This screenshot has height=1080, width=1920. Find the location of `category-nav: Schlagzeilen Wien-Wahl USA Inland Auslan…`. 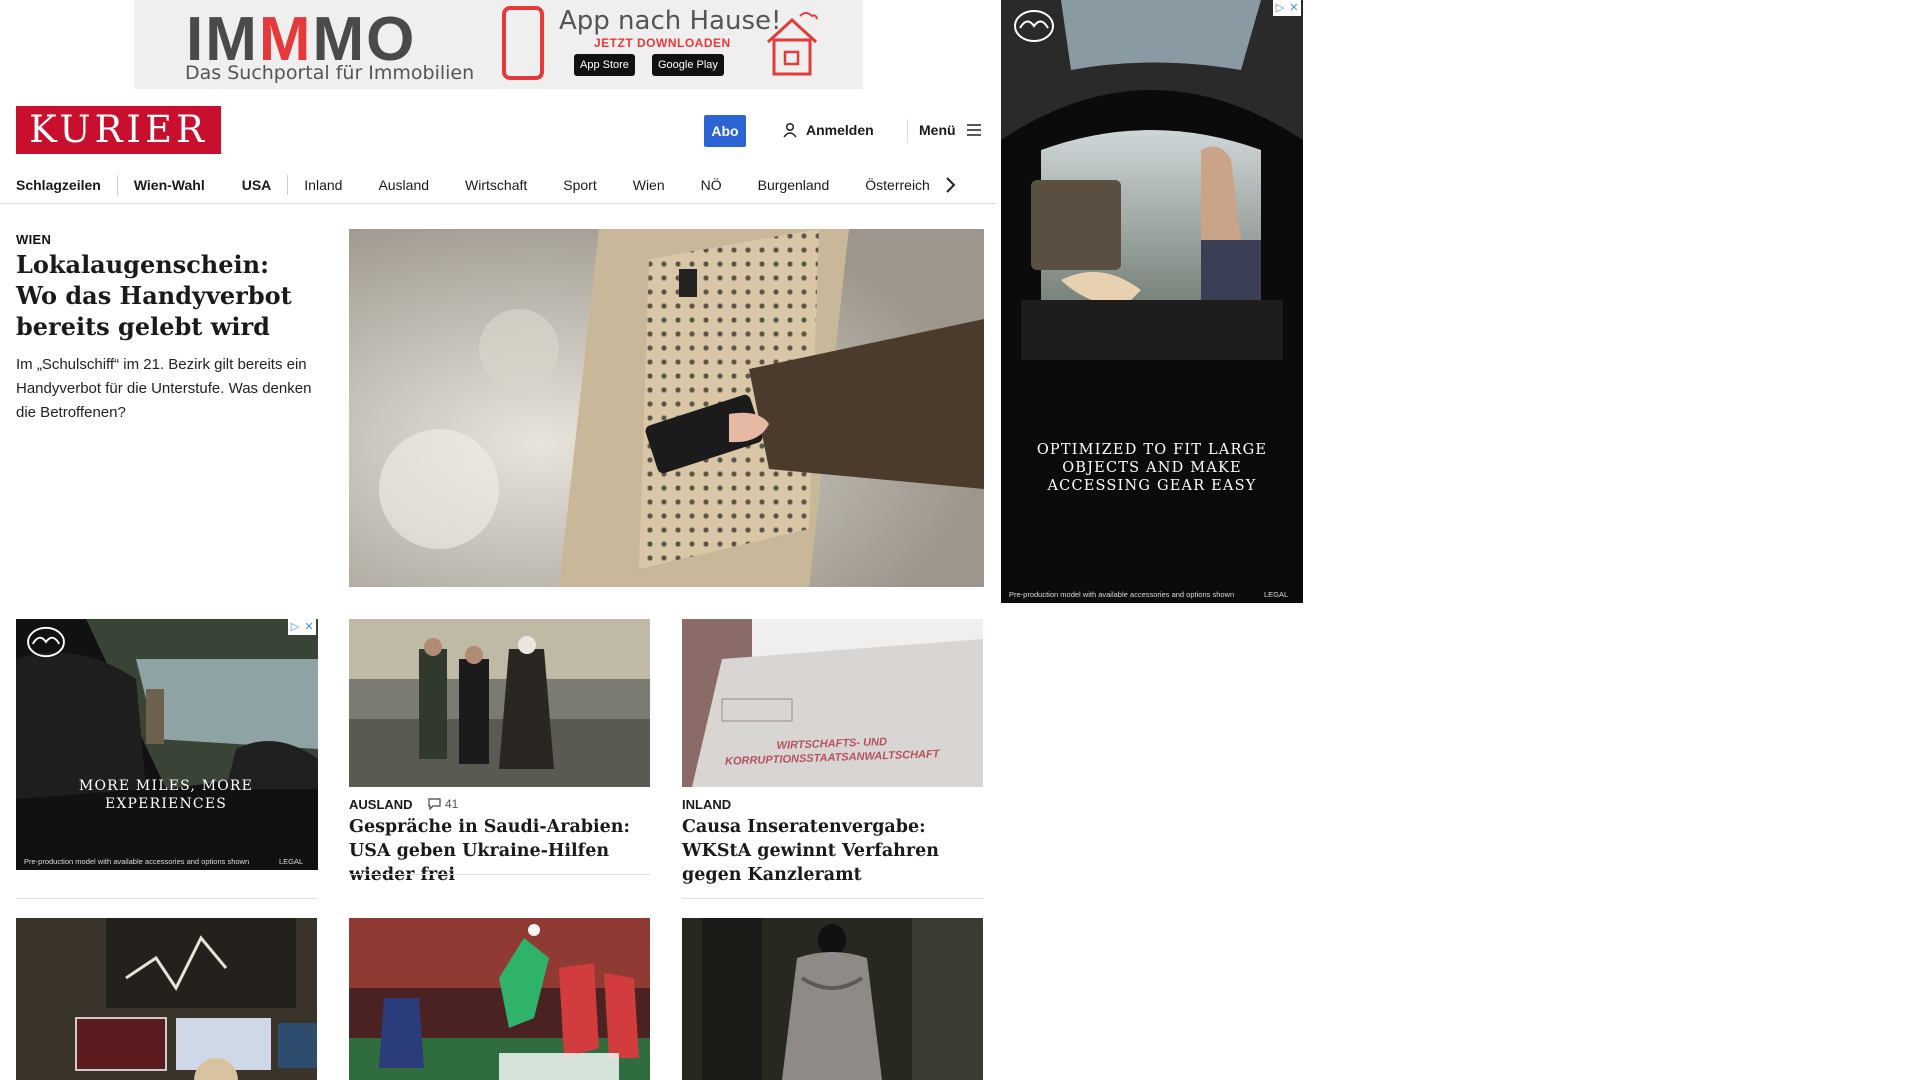

category-nav: Schlagzeilen Wien-Wahl USA Inland Auslan… is located at coordinates (498, 185).